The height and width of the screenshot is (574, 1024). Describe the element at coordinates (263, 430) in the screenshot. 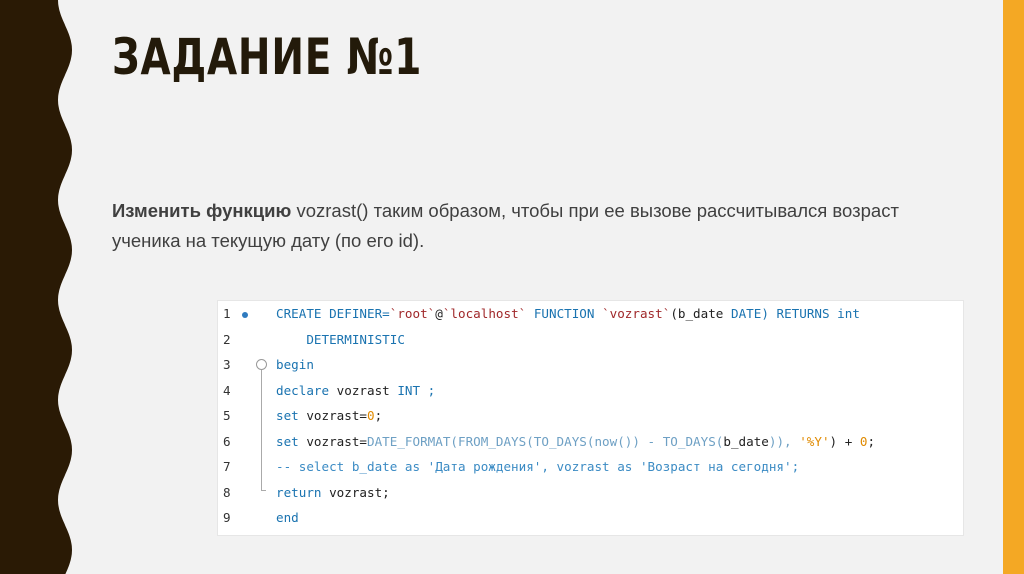

I see `fold-guide` at that location.